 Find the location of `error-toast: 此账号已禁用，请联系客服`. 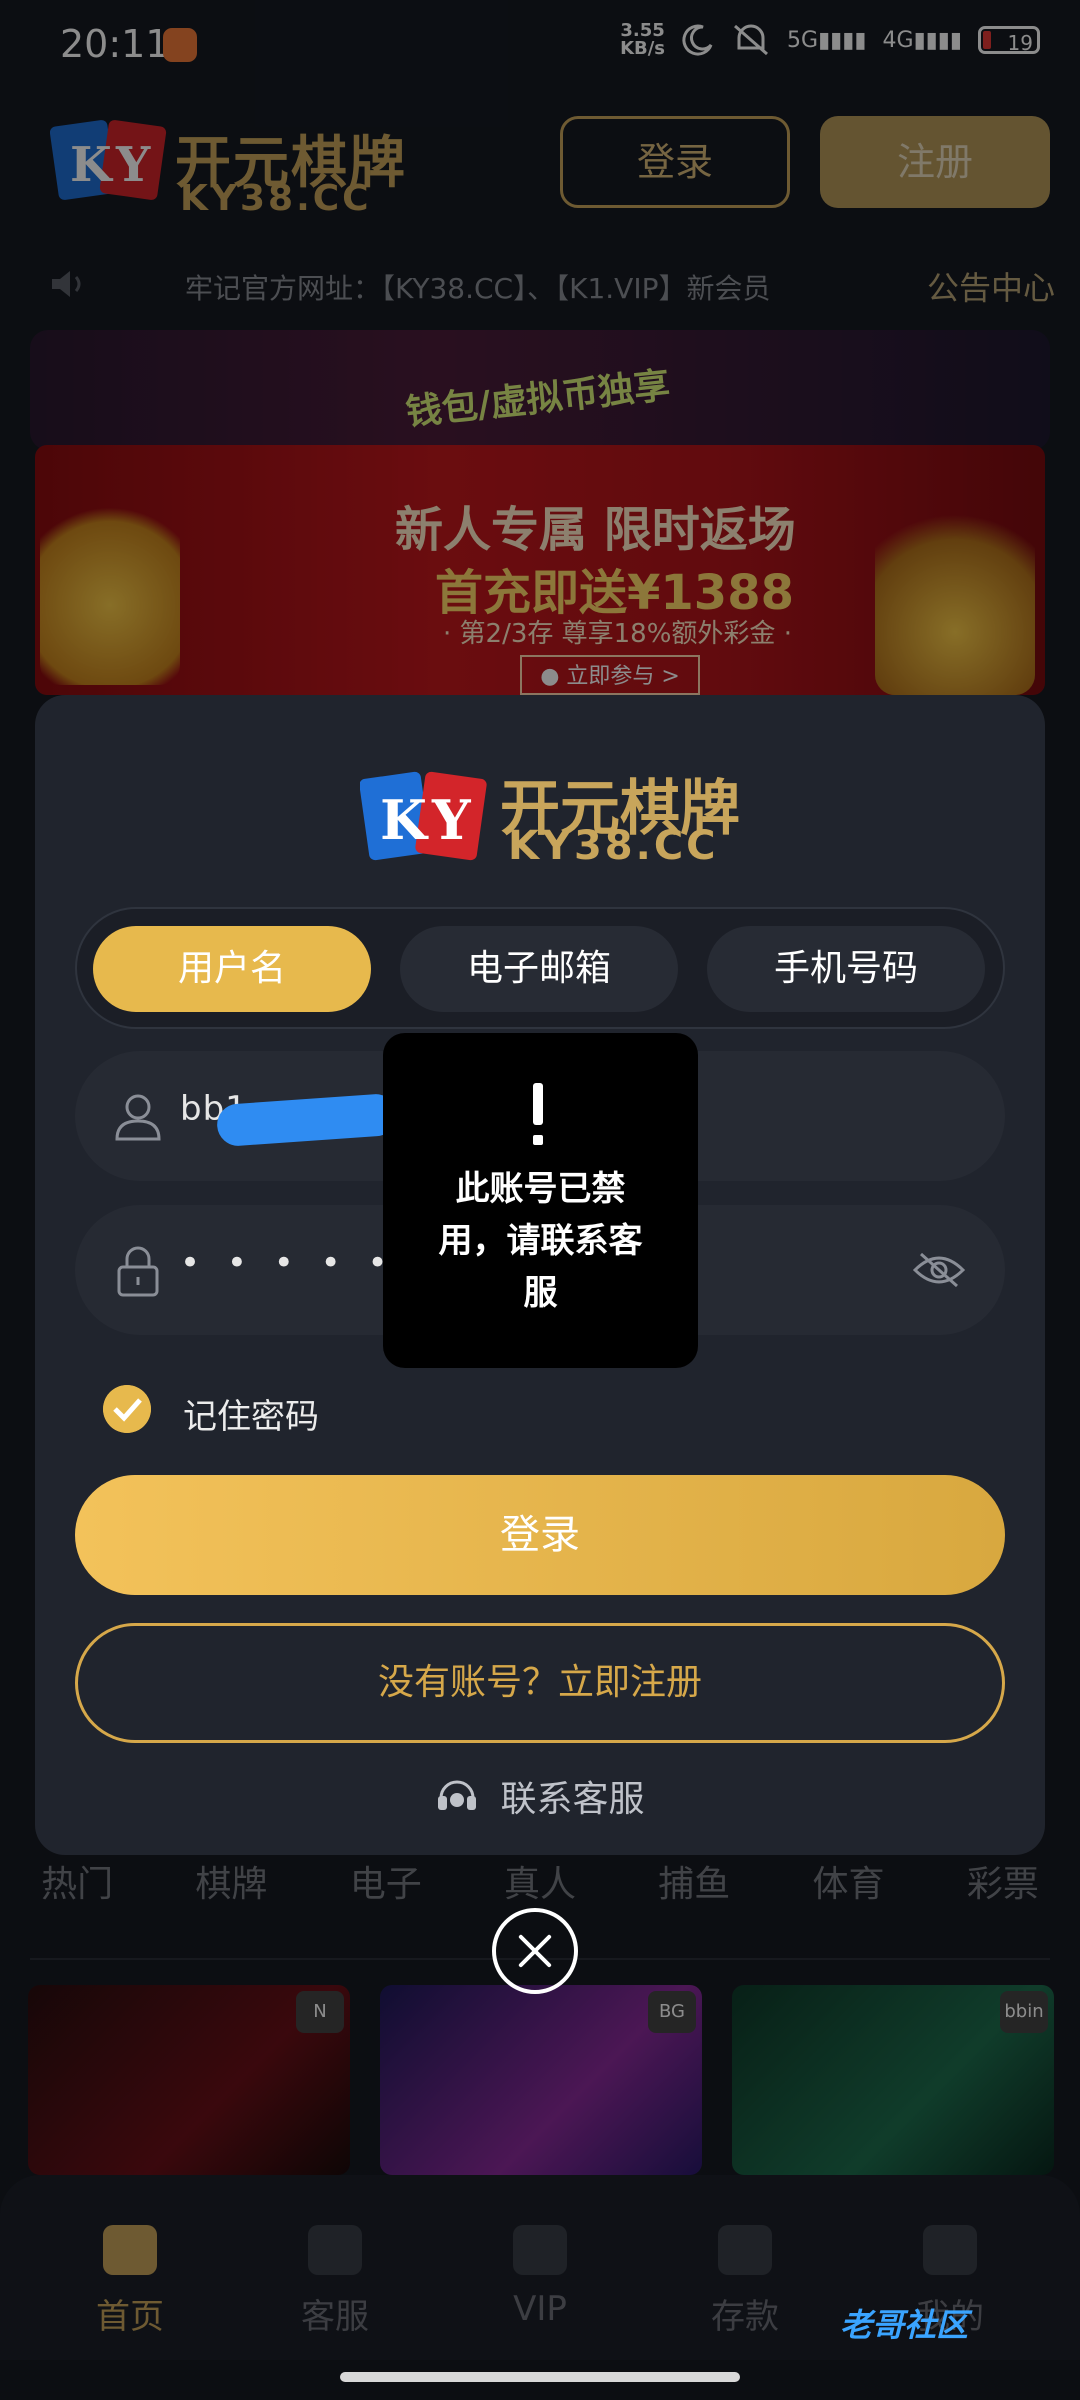

error-toast: 此账号已禁用，请联系客服 is located at coordinates (540, 1200).